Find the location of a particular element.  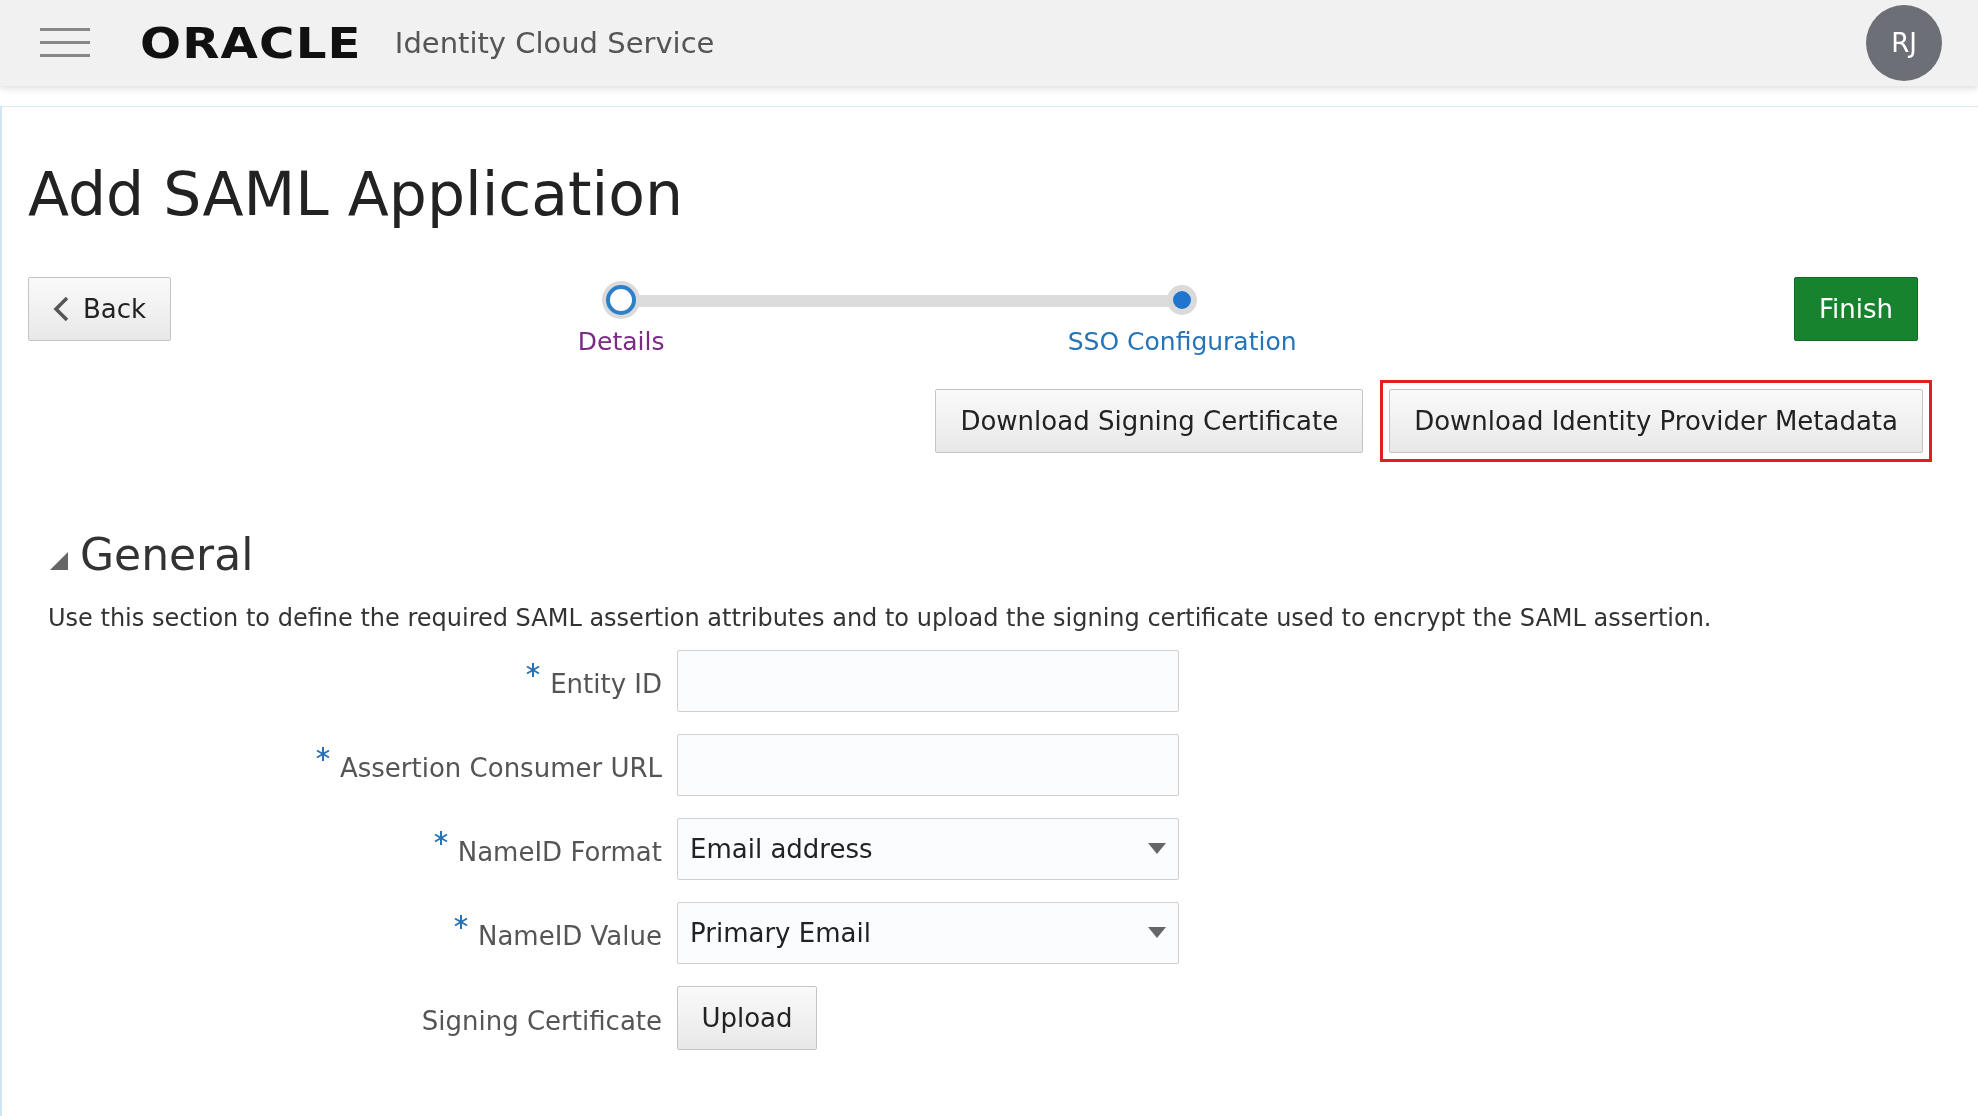

logo: ORACLE is located at coordinates (251, 43).